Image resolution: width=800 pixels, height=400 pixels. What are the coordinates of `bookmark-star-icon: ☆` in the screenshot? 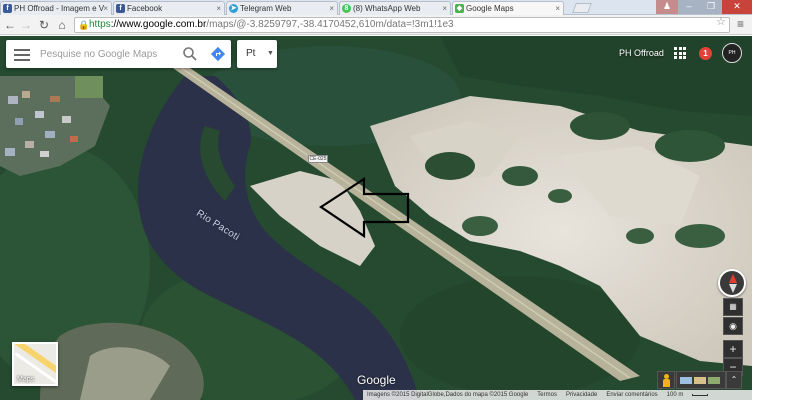 It's located at (721, 21).